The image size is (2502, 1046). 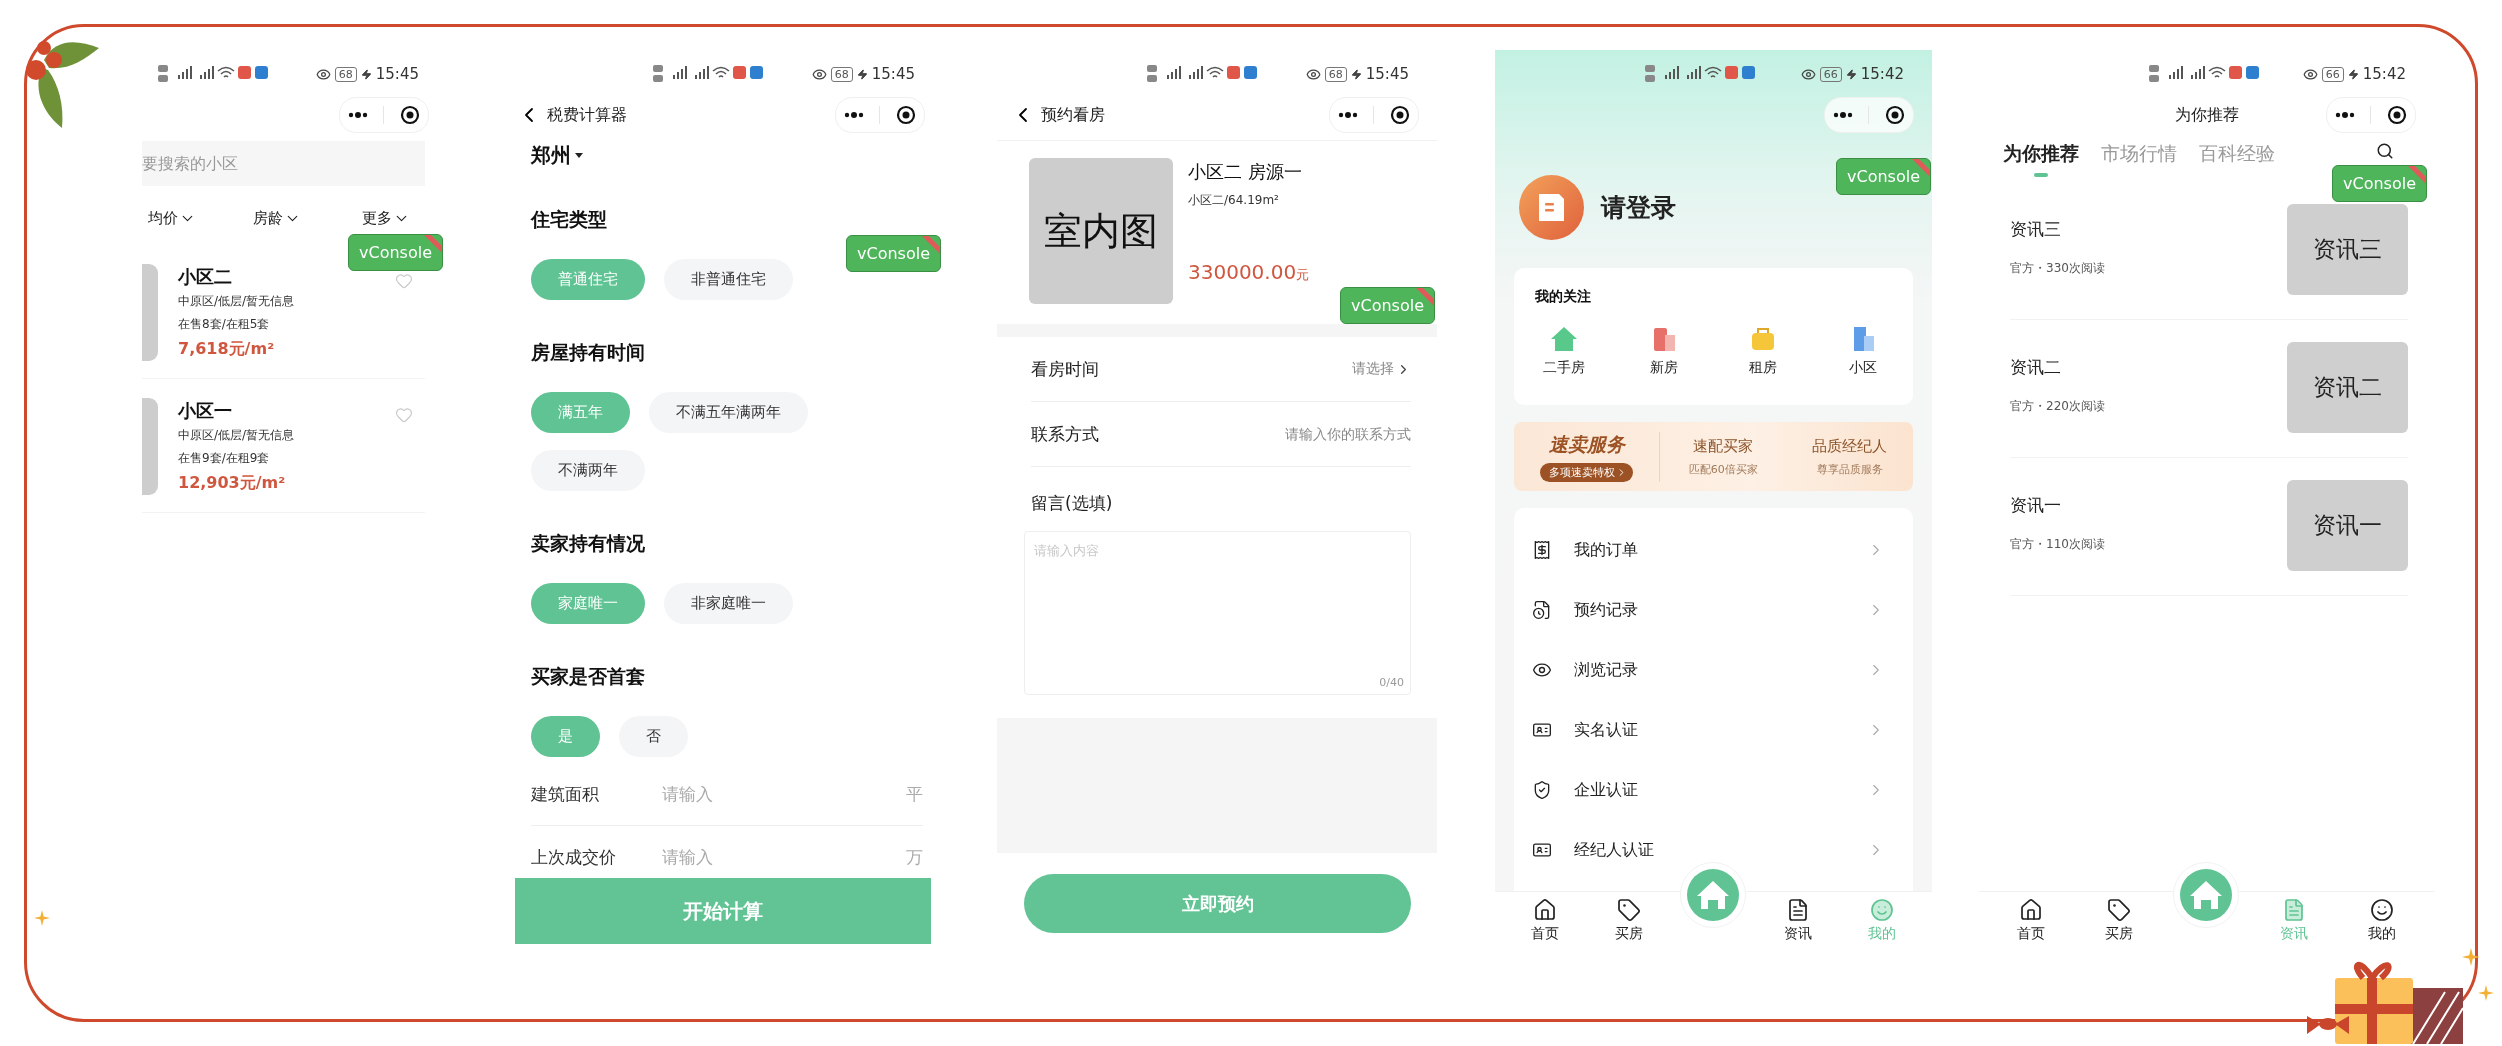 What do you see at coordinates (1586, 472) in the screenshot?
I see `privilege-link: 多项速卖特权` at bounding box center [1586, 472].